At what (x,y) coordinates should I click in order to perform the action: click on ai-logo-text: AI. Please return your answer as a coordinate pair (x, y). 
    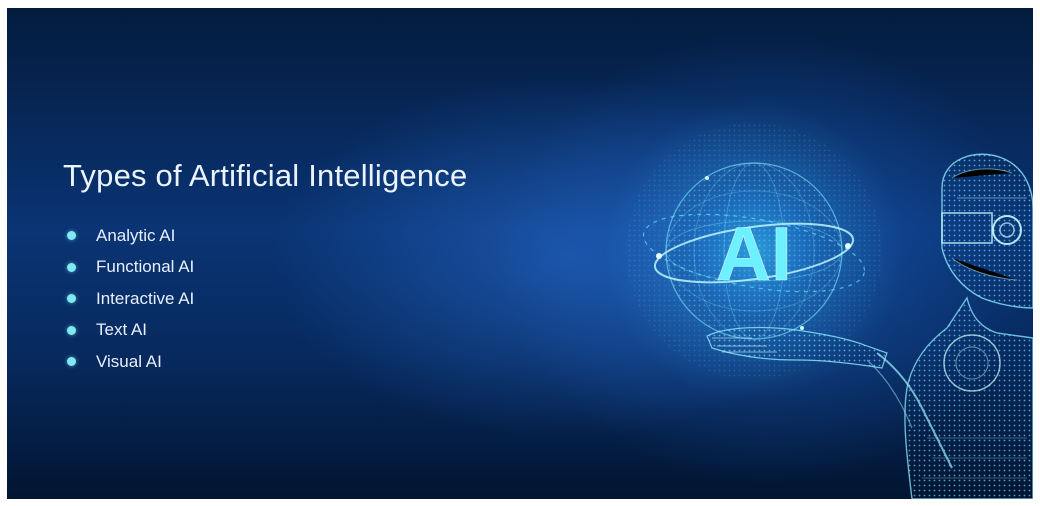
    Looking at the image, I should click on (754, 254).